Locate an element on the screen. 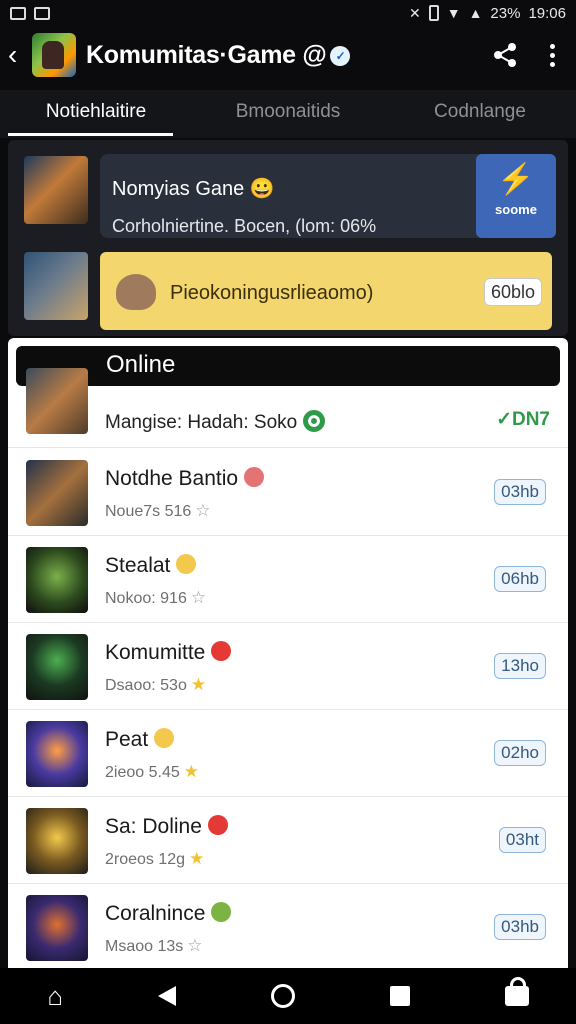  lightning-icon: ⚡ is located at coordinates (516, 179).